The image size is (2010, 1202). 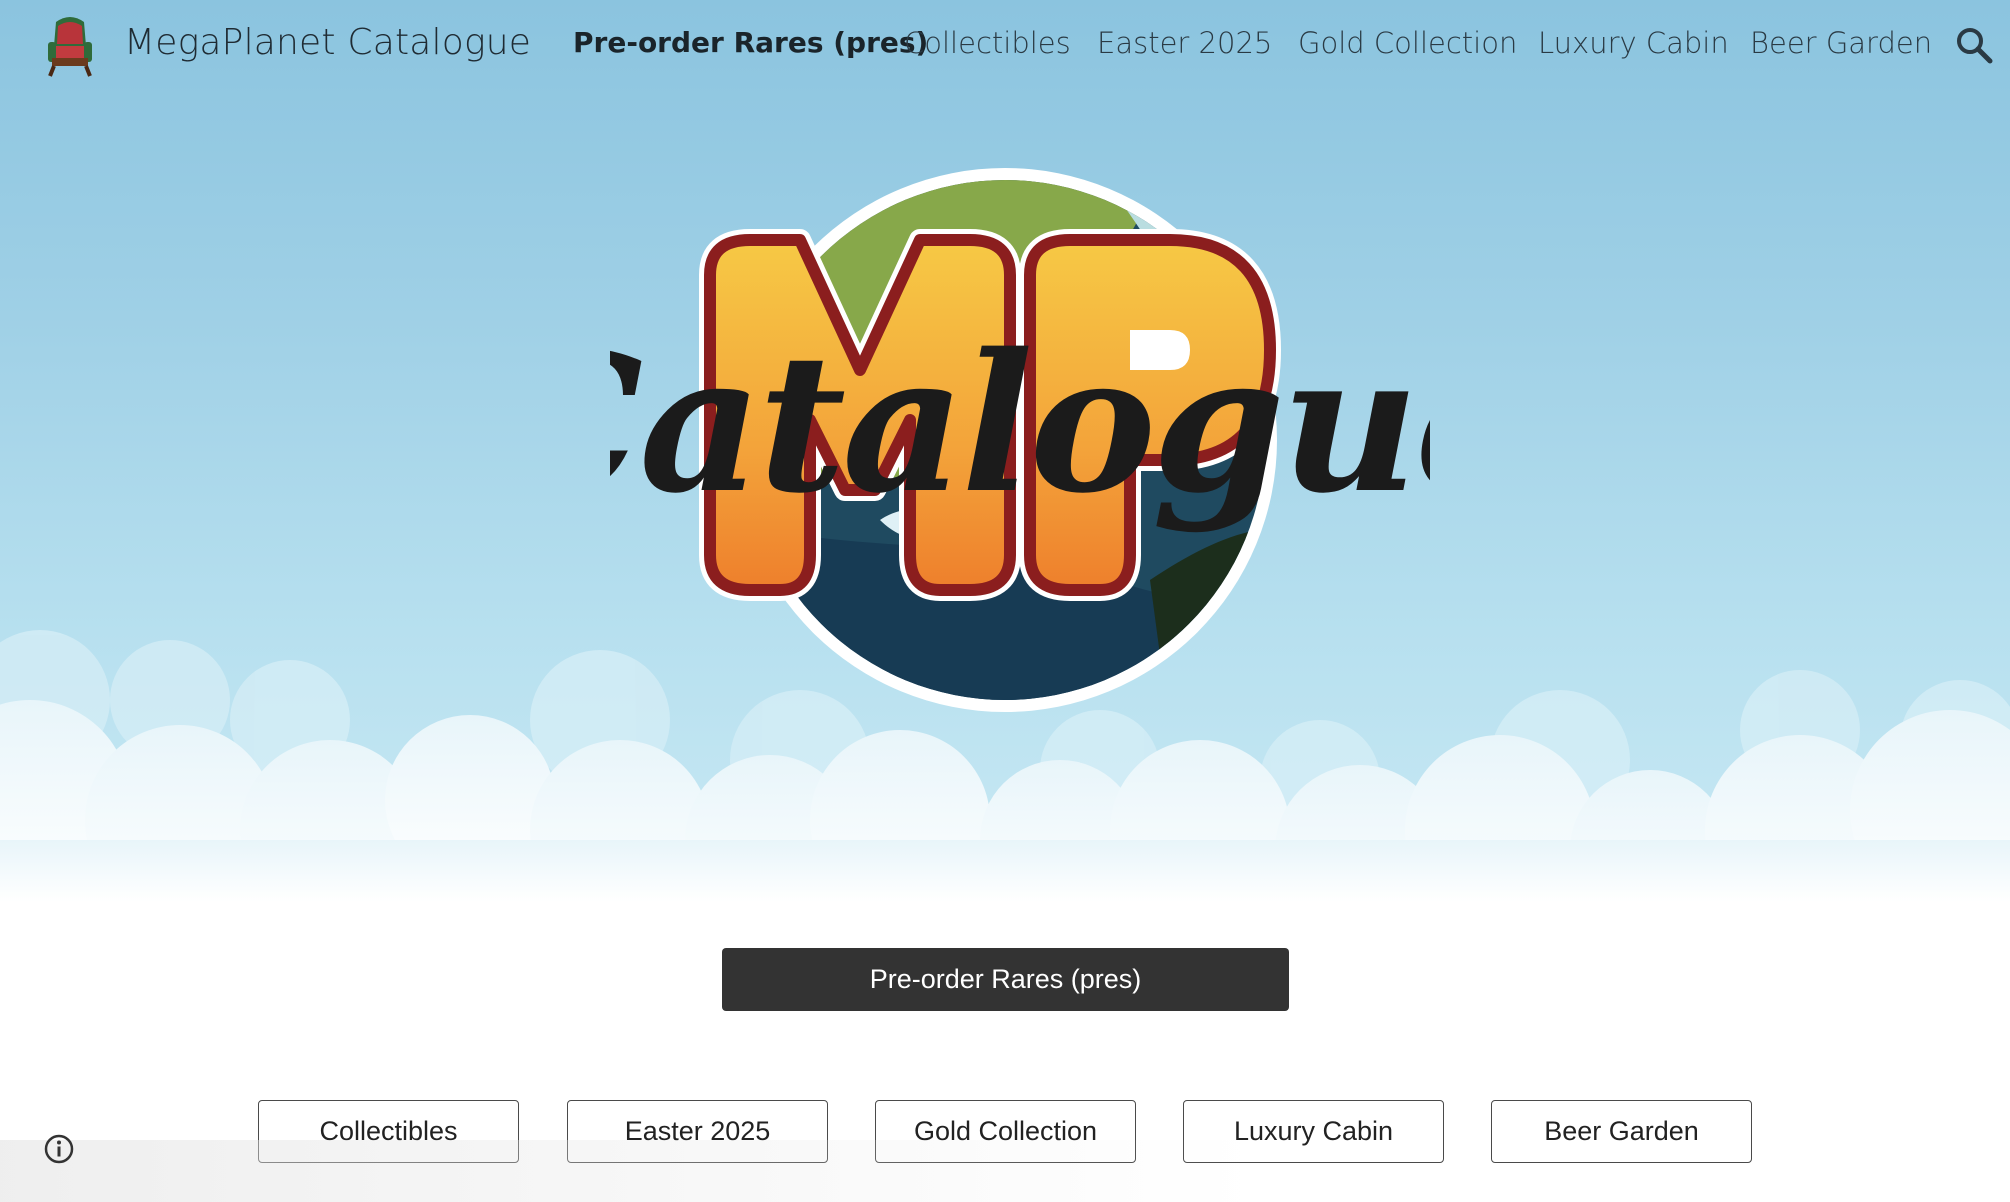 What do you see at coordinates (987, 43) in the screenshot?
I see `nav-item-collectibles: Collectibles` at bounding box center [987, 43].